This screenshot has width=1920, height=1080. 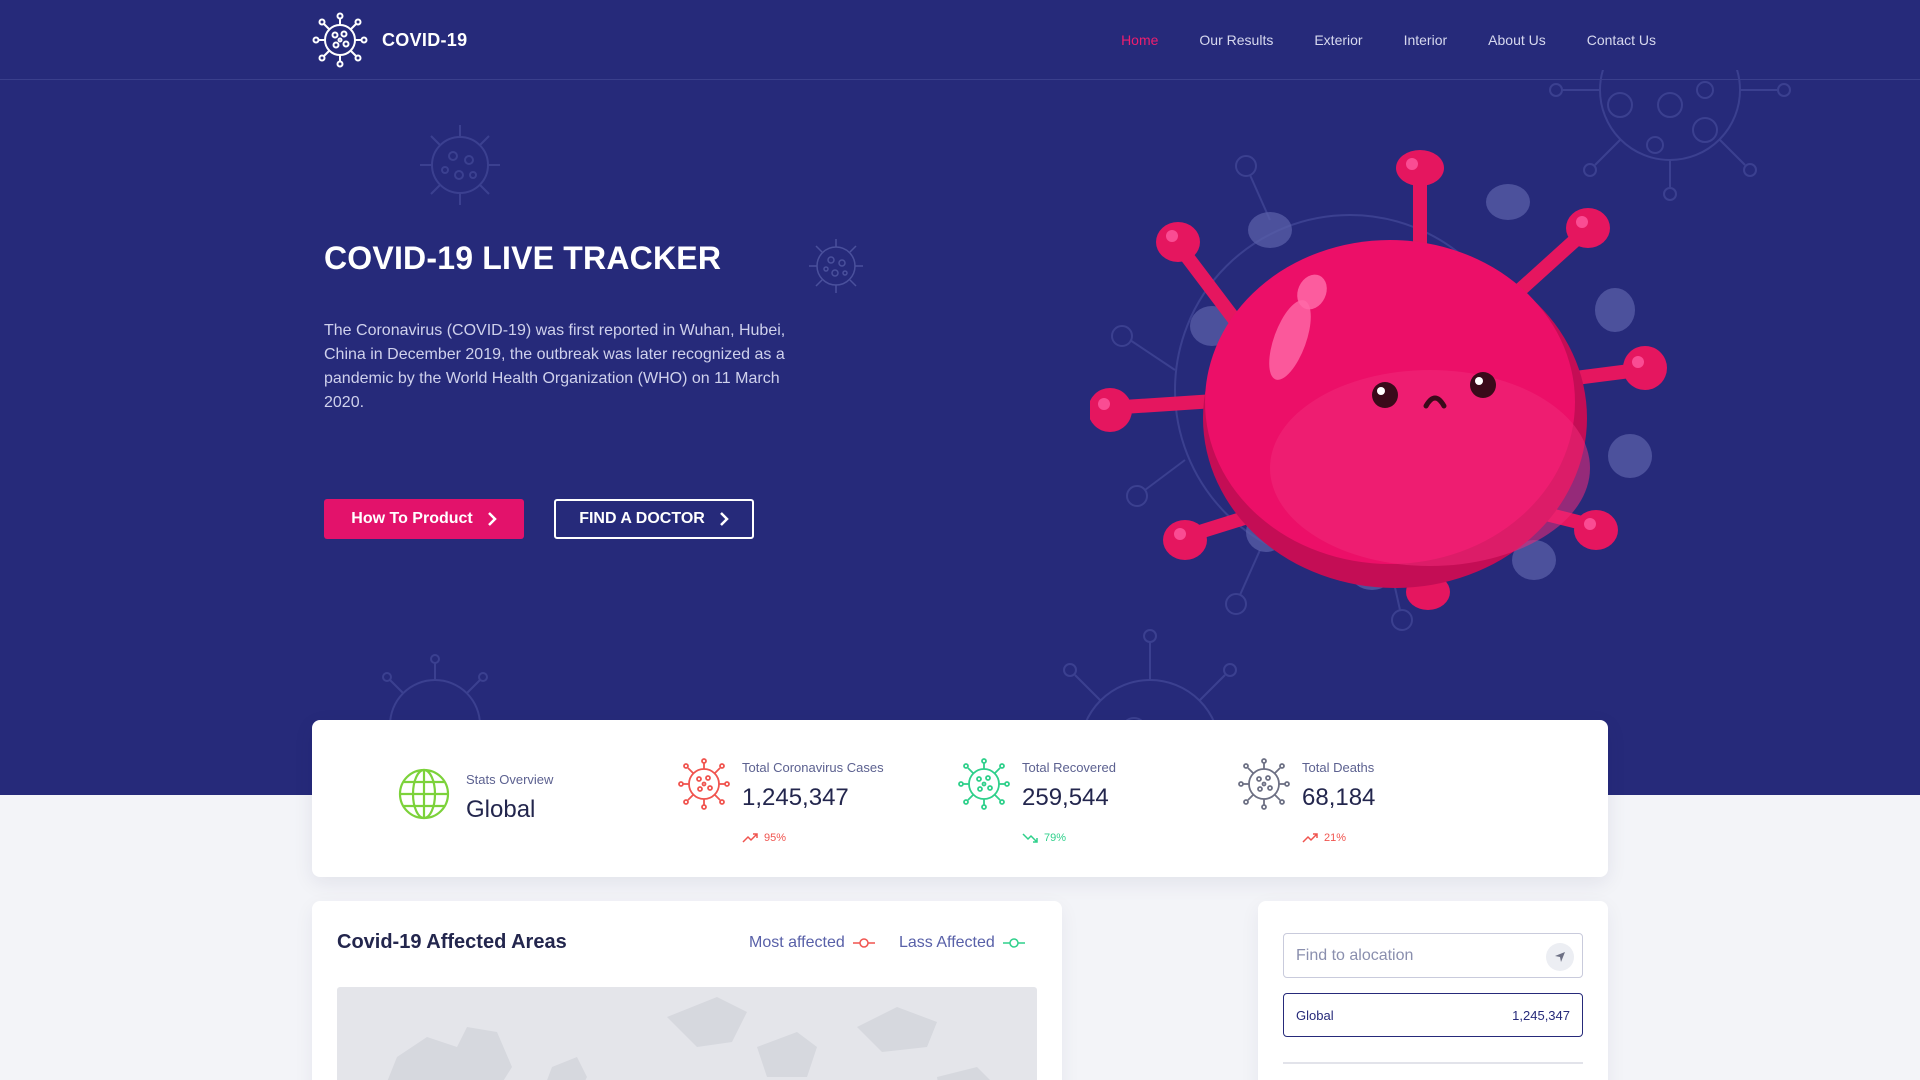 I want to click on stat-recovered-label: Total Recovered, so click(x=1069, y=767).